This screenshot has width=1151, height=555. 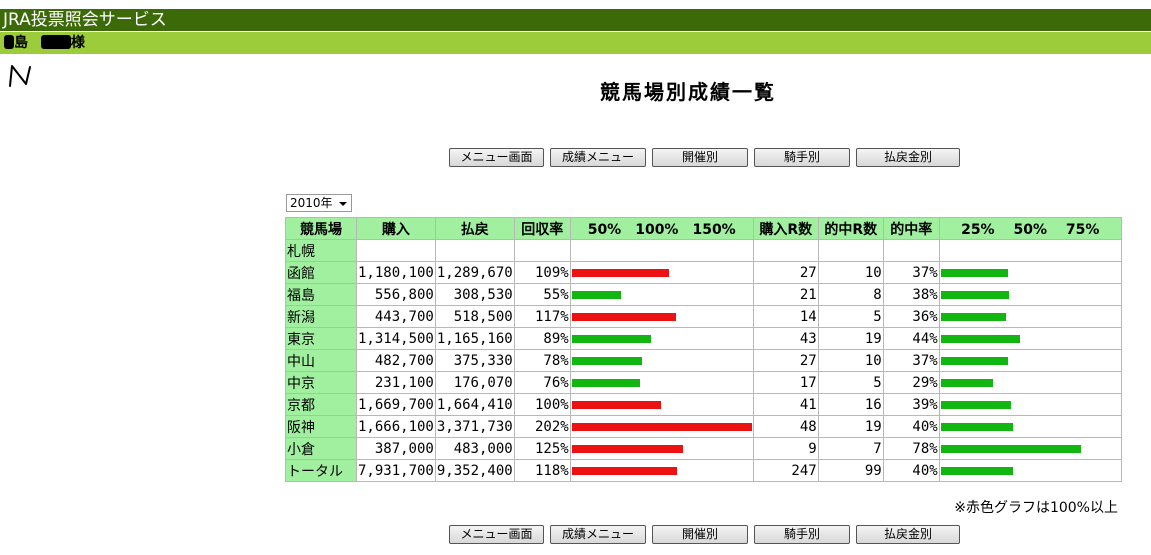 I want to click on hit-rate: 44%, so click(x=911, y=338).